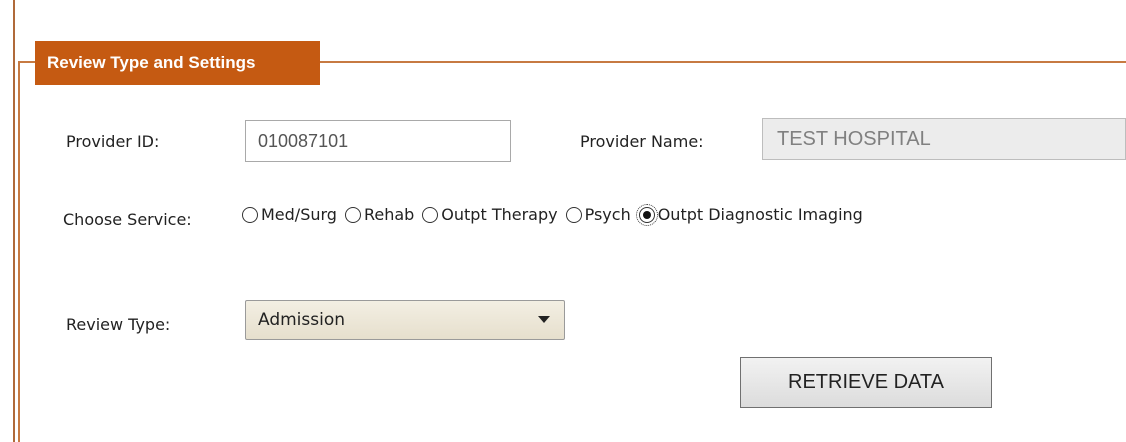 The image size is (1126, 442). I want to click on radio-outpt-diagnostic-imaging: Outpt Diagnostic Imaging, so click(749, 214).